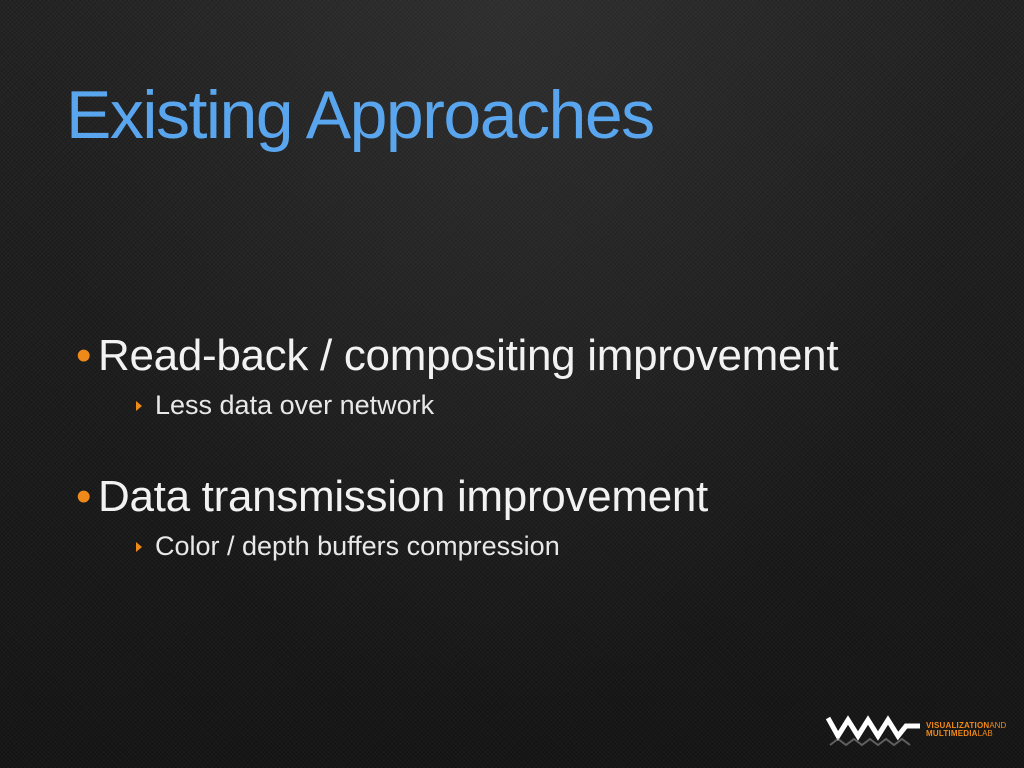  What do you see at coordinates (952, 733) in the screenshot?
I see `logo-word-multimedia: MULTIMEDIA` at bounding box center [952, 733].